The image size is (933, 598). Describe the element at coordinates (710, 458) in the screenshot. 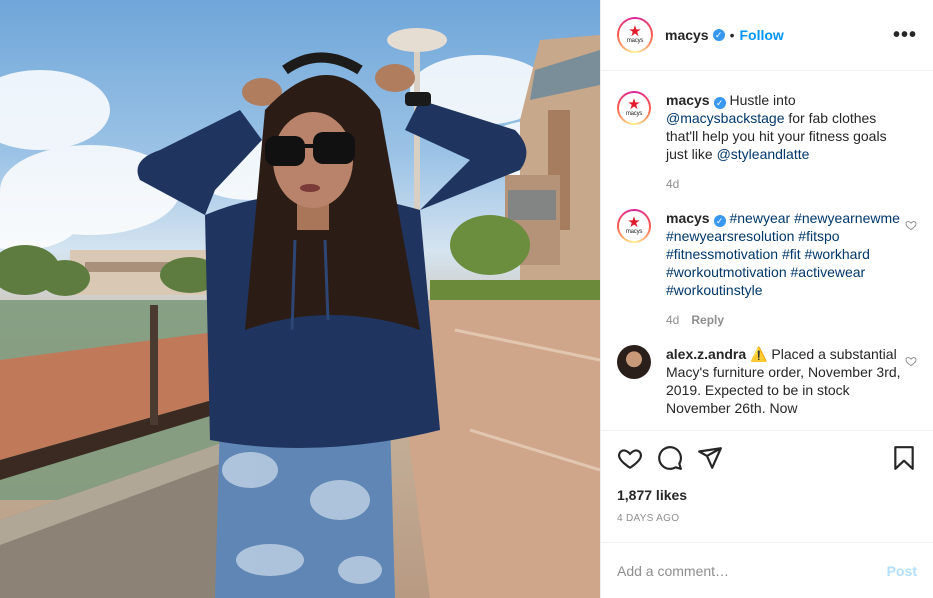

I see `share-icon` at that location.